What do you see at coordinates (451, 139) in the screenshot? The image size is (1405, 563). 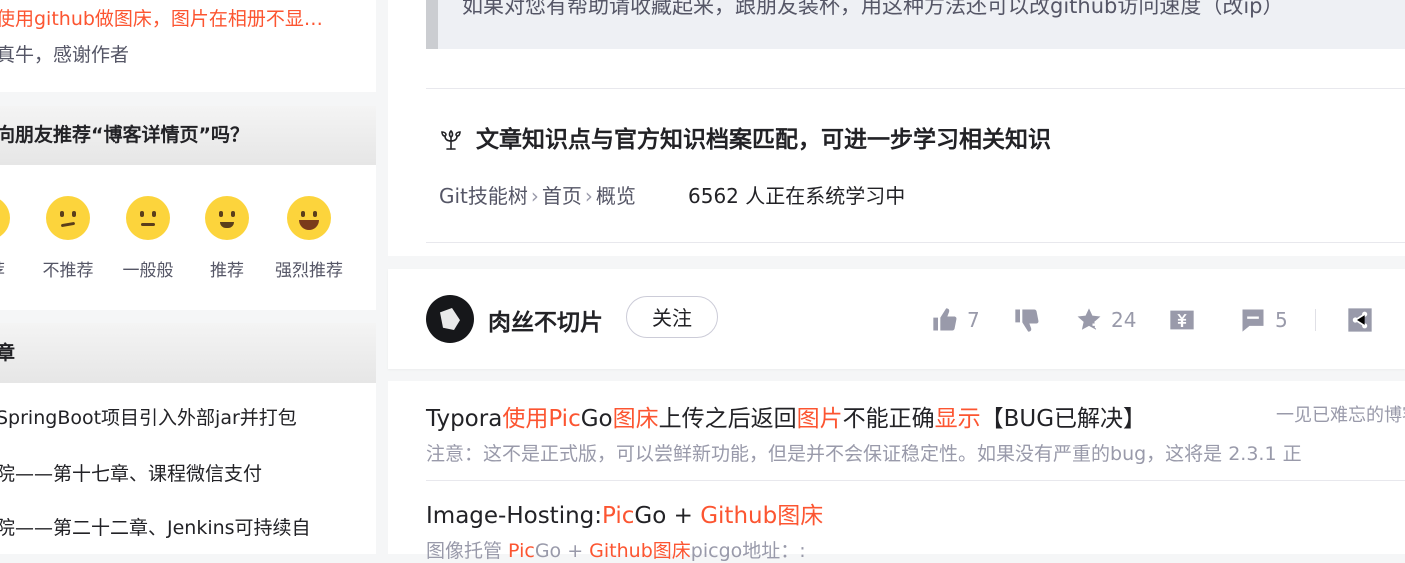 I see `knowledge-tree-icon` at bounding box center [451, 139].